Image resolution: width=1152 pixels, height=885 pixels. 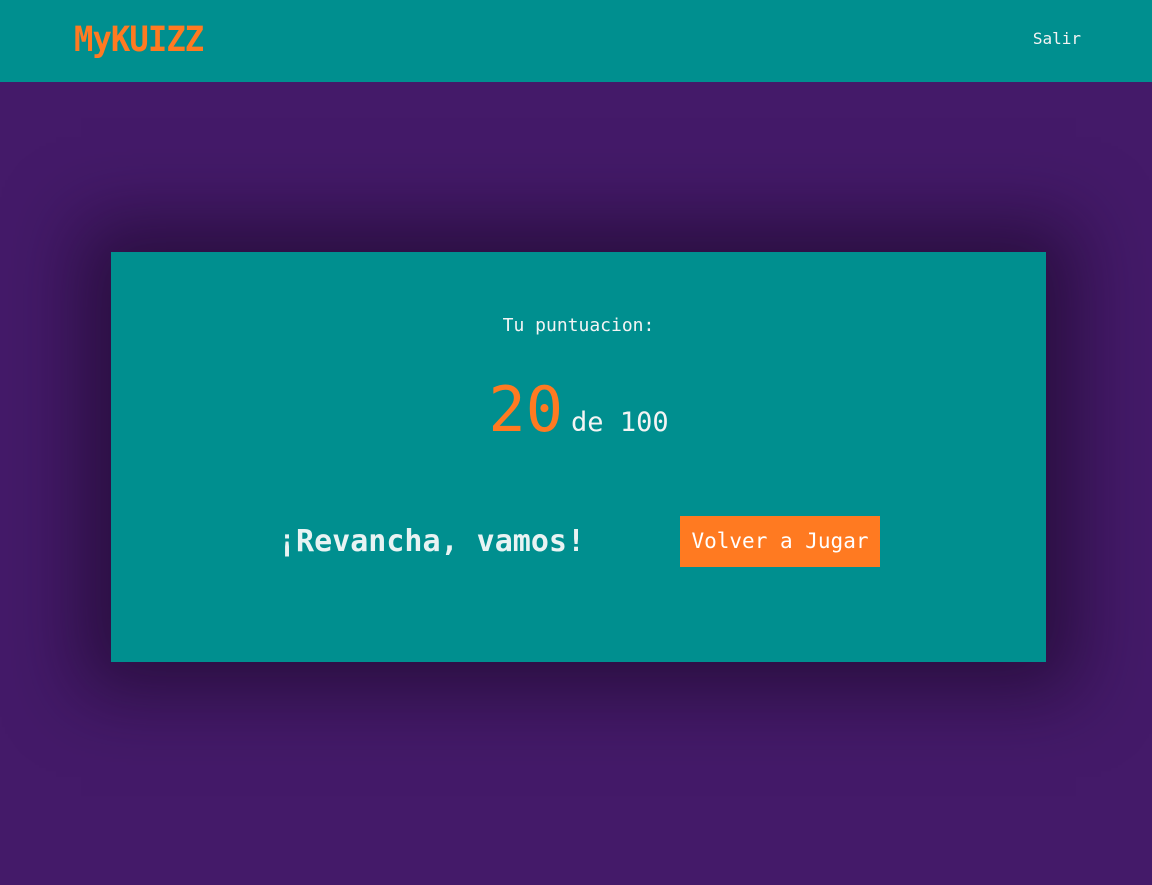 What do you see at coordinates (1057, 39) in the screenshot?
I see `logout-link: Salir` at bounding box center [1057, 39].